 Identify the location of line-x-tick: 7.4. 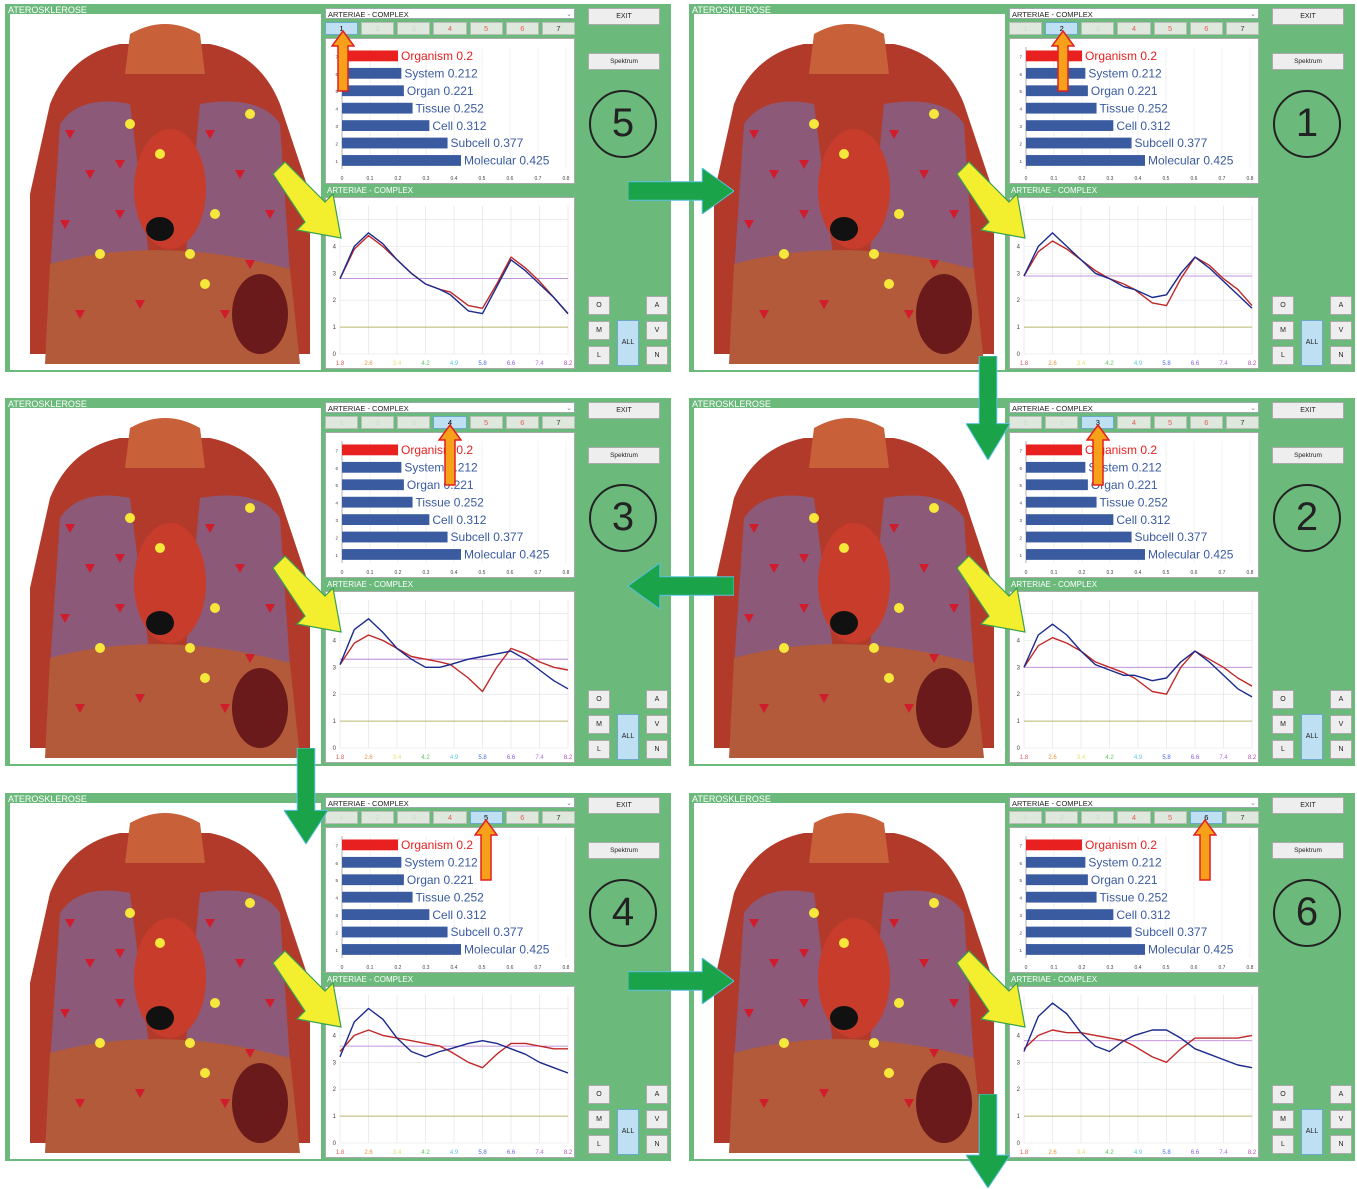
(539, 1153).